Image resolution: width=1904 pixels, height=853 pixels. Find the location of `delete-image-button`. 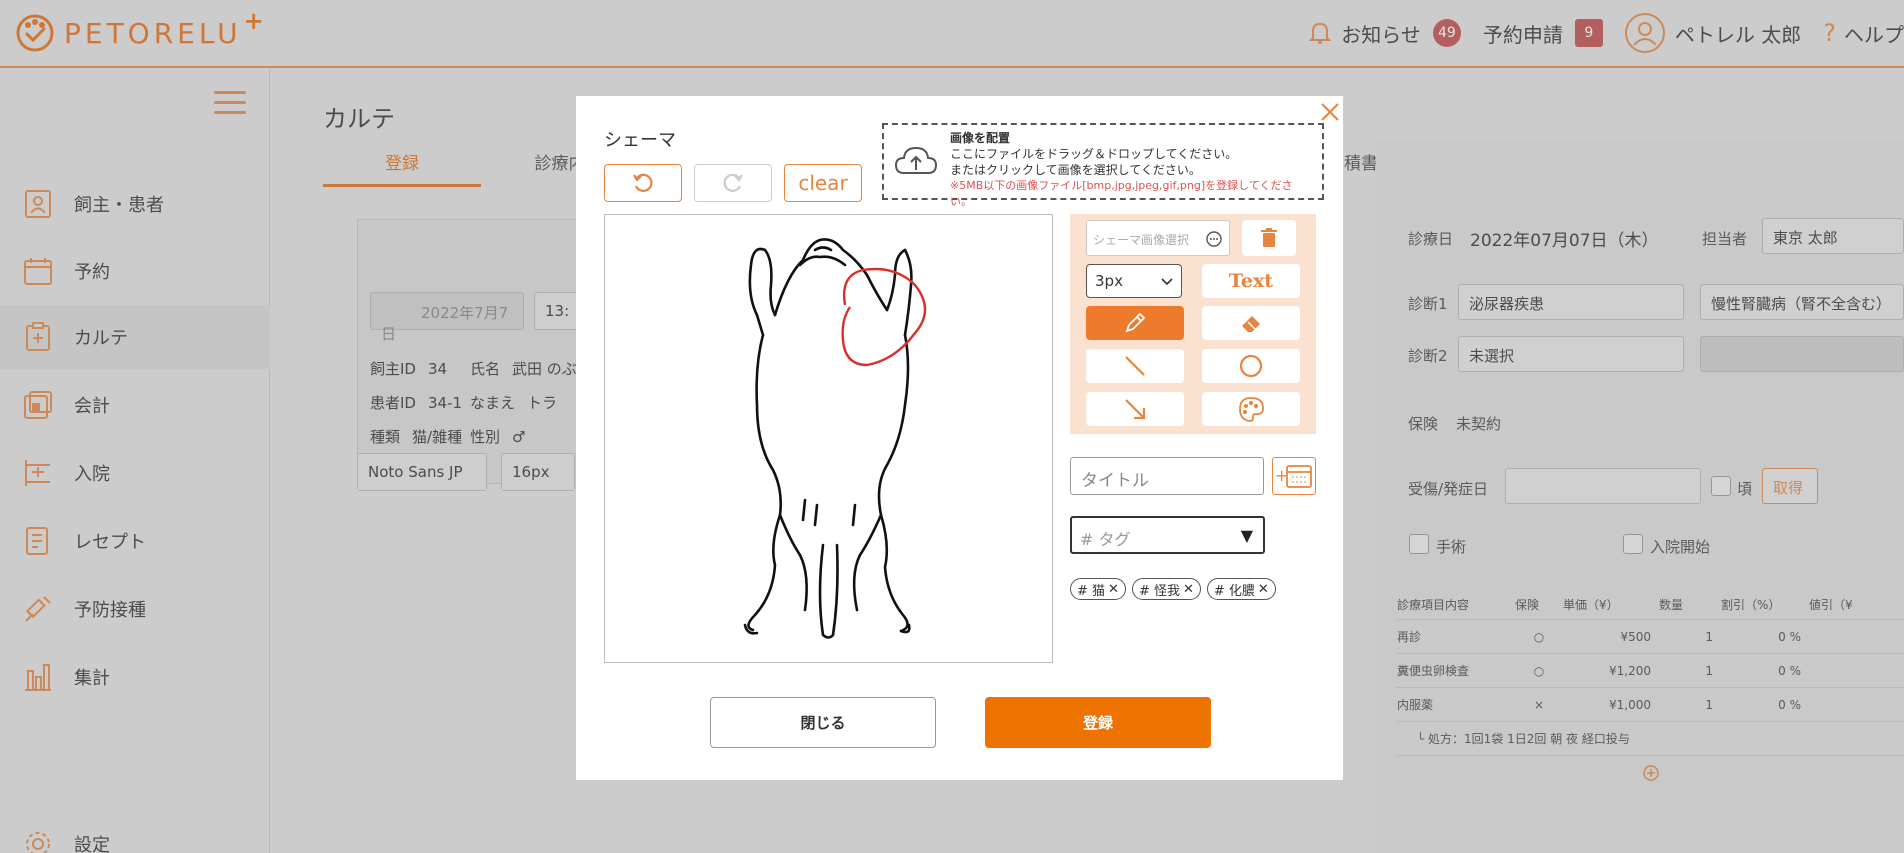

delete-image-button is located at coordinates (1269, 238).